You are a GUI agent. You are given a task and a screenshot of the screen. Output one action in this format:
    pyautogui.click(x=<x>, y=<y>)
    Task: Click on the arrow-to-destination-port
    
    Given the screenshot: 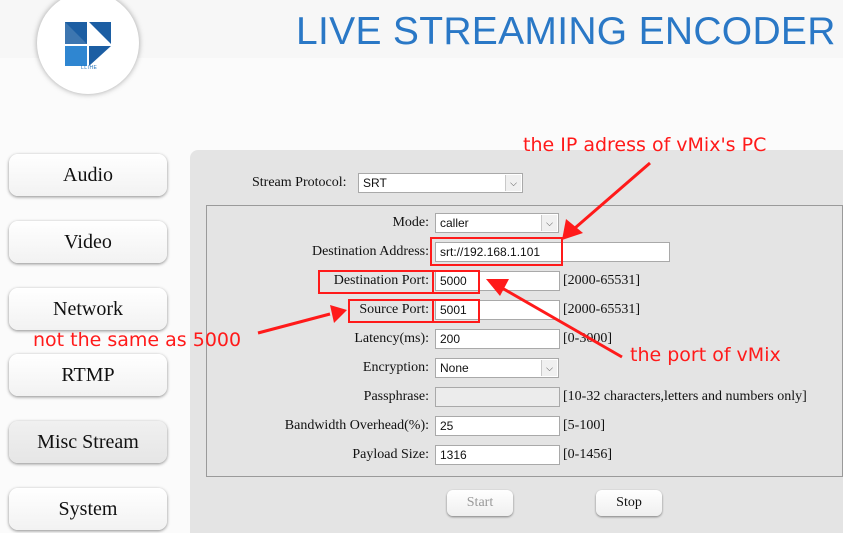 What is the action you would take?
    pyautogui.click(x=562, y=322)
    